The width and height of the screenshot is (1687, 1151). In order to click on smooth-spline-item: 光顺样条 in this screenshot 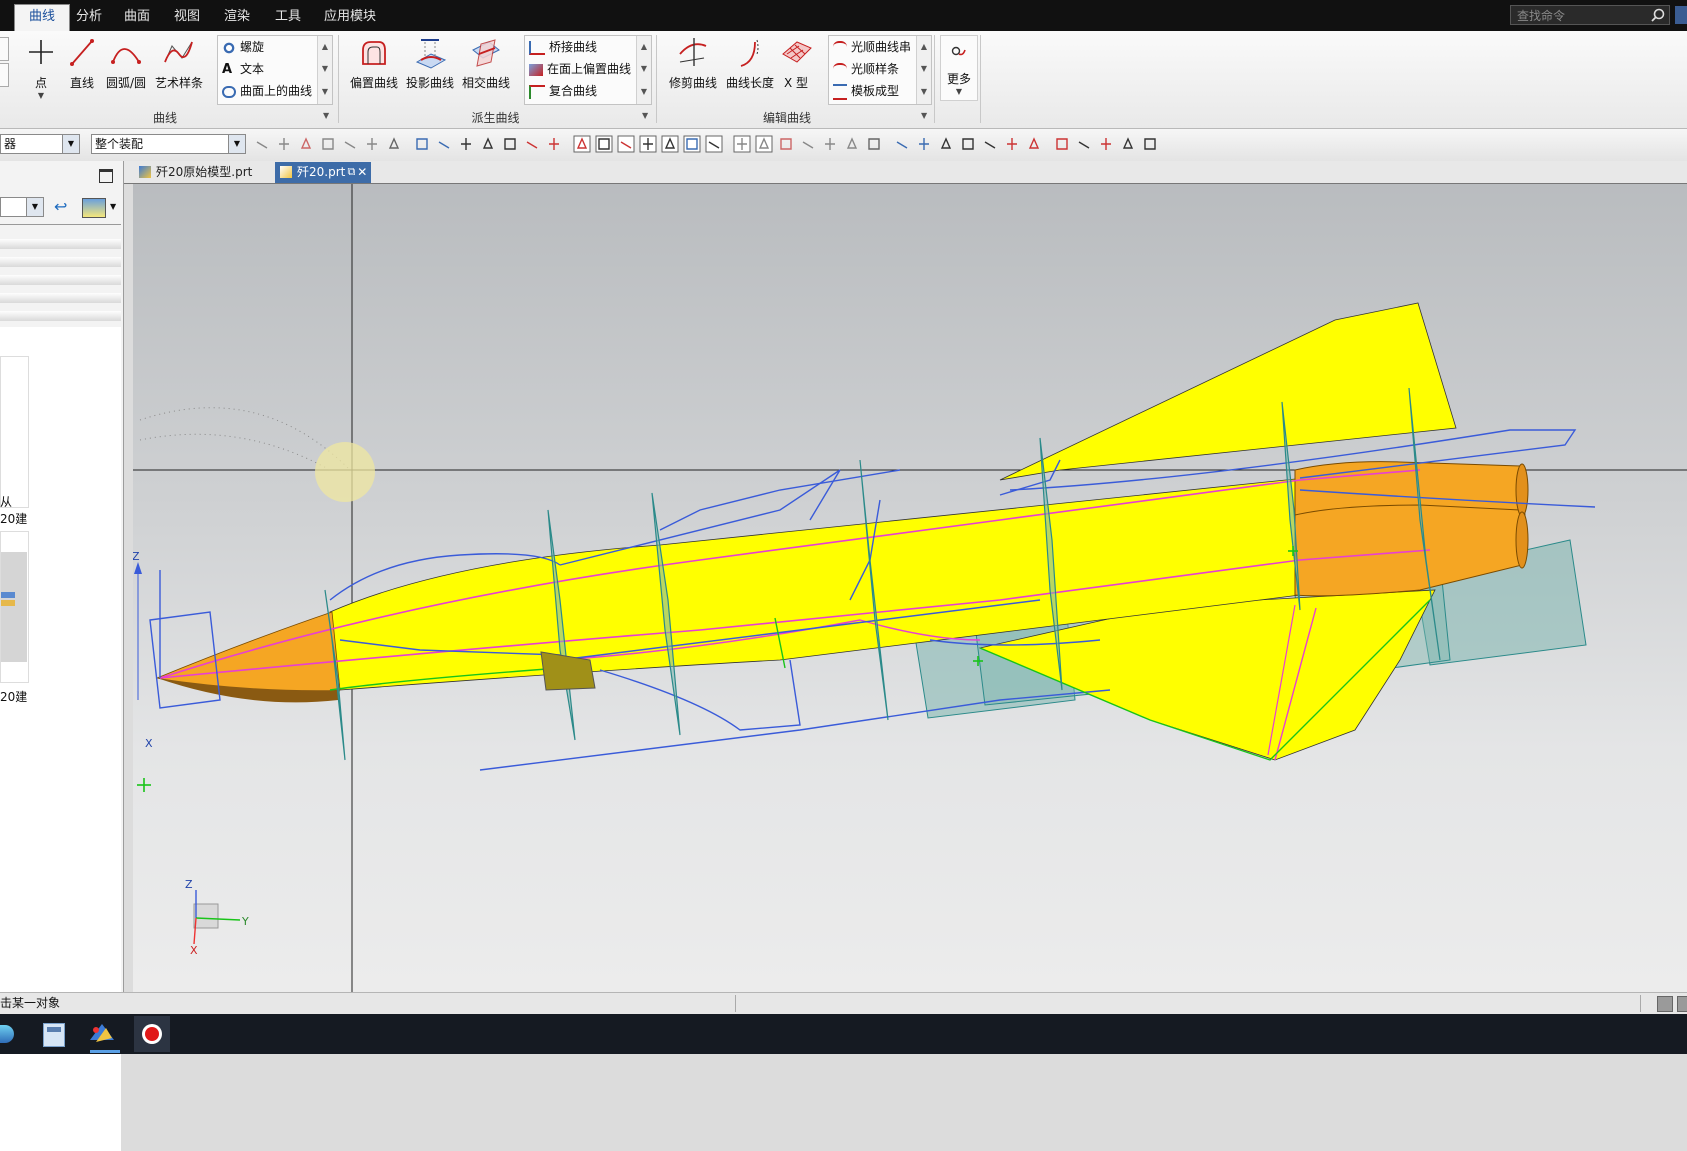, I will do `click(866, 69)`.